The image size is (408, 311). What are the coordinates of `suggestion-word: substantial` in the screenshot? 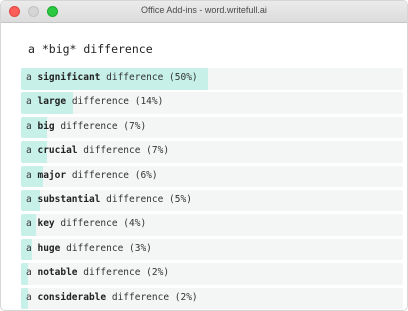 It's located at (69, 199).